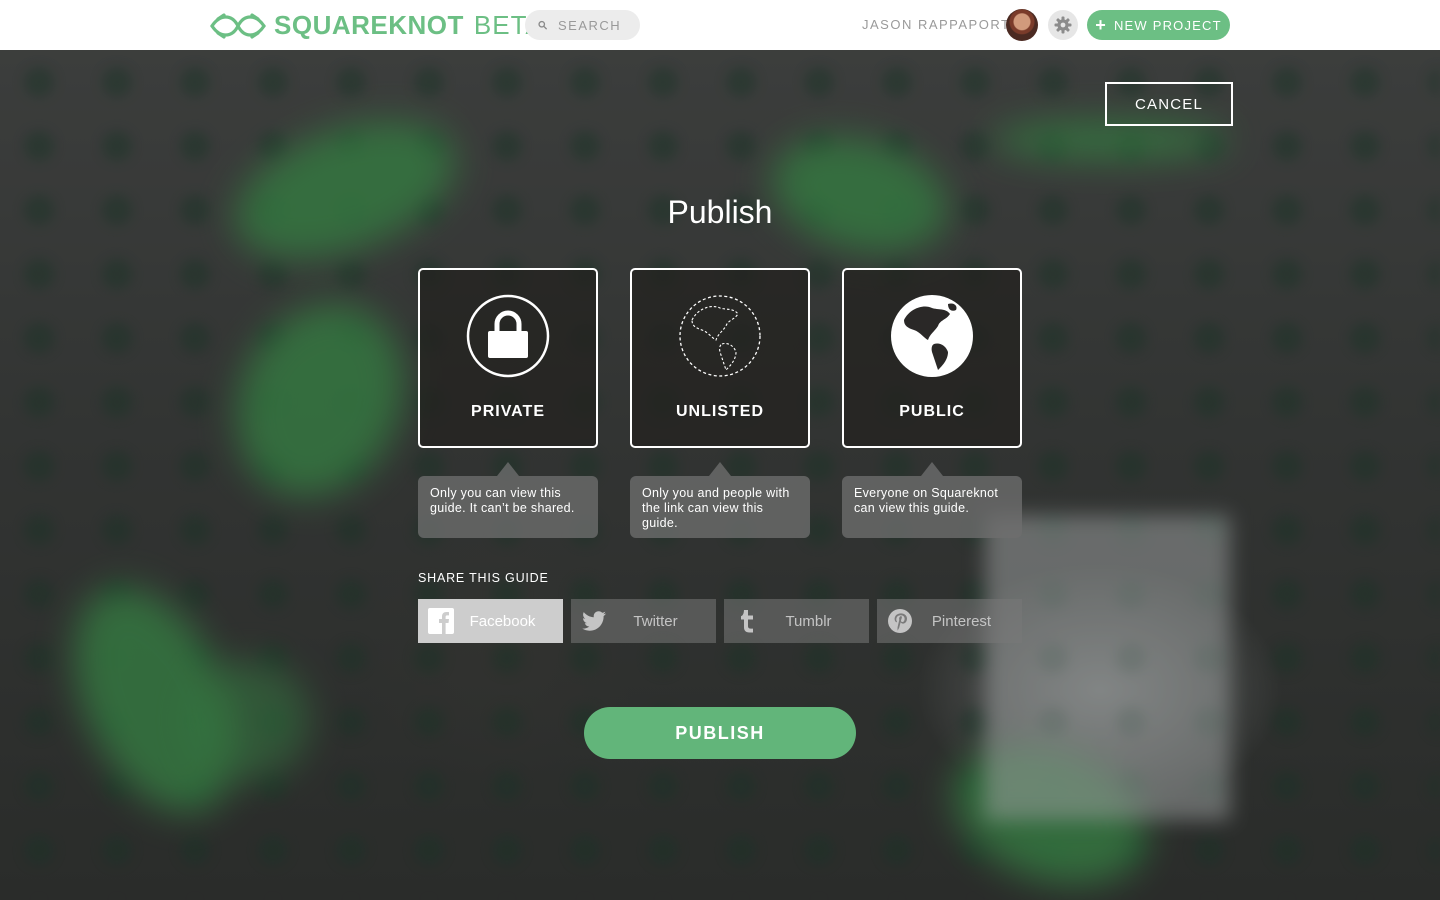  I want to click on new-project-button: + NEW PROJECT, so click(1158, 25).